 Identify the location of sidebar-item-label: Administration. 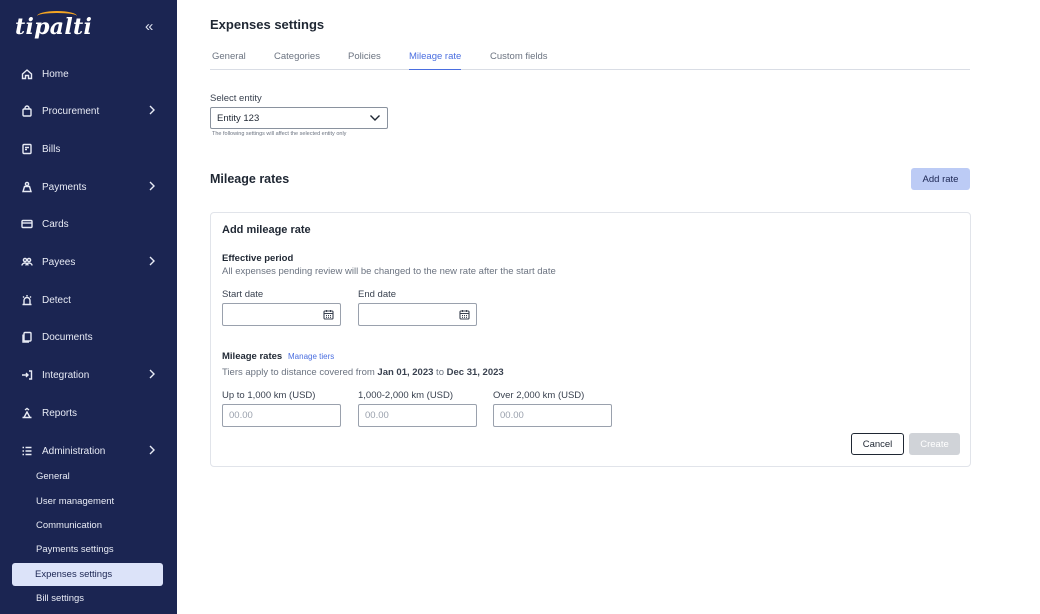
(74, 451).